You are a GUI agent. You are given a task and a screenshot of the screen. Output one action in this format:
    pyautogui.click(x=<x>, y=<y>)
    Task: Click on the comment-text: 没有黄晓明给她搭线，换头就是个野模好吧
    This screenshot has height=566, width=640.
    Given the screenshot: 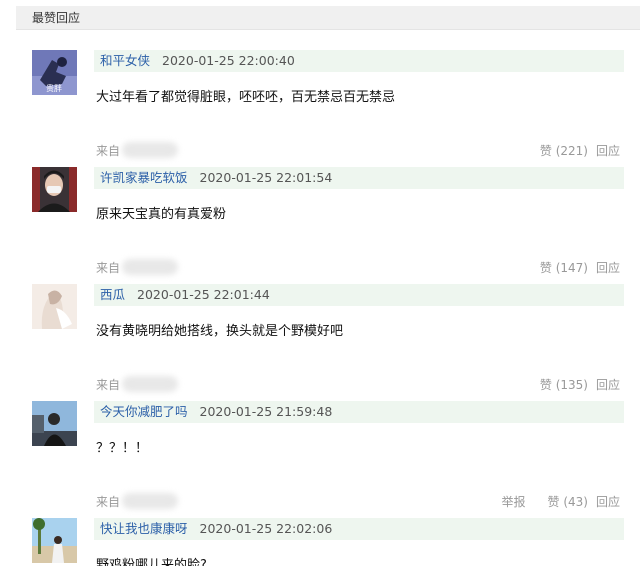 What is the action you would take?
    pyautogui.click(x=220, y=331)
    